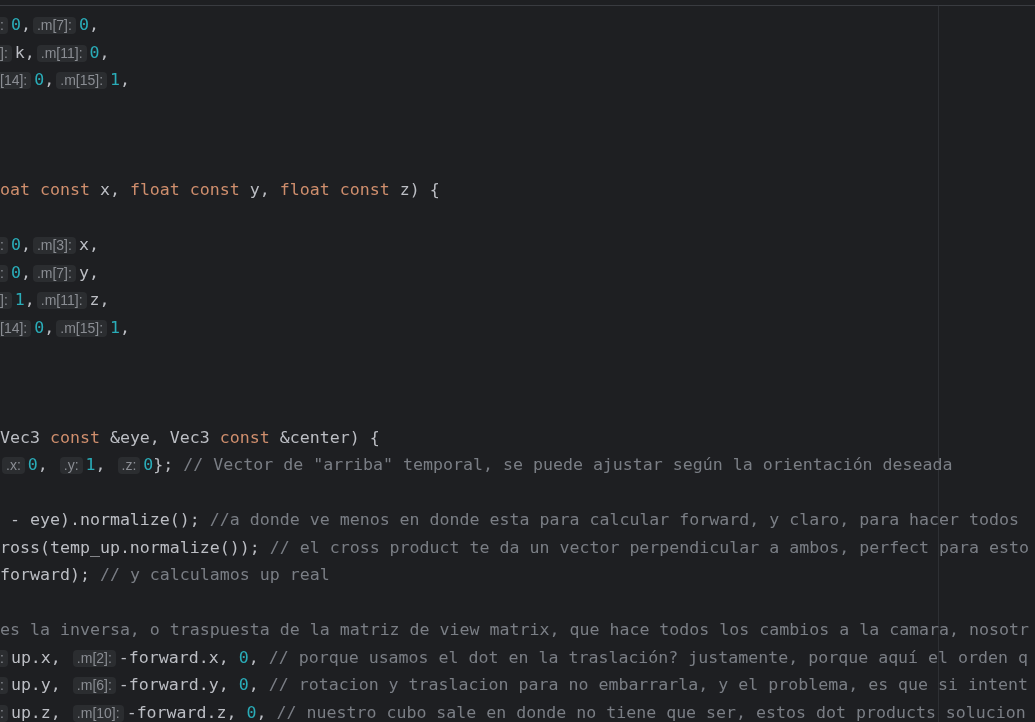 The width and height of the screenshot is (1035, 722). Describe the element at coordinates (648, 657) in the screenshot. I see `code-comment: // porque usamos el dot en la traslación? justamente, porque aquí el orden q` at that location.